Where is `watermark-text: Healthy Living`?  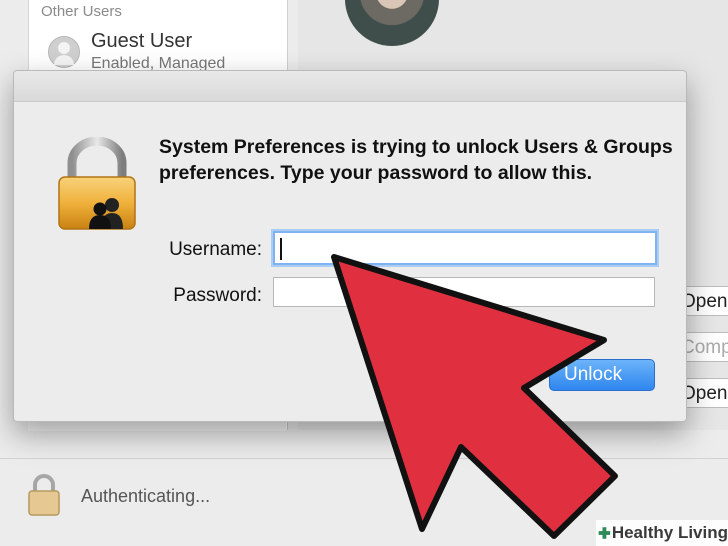
watermark-text: Healthy Living is located at coordinates (669, 532).